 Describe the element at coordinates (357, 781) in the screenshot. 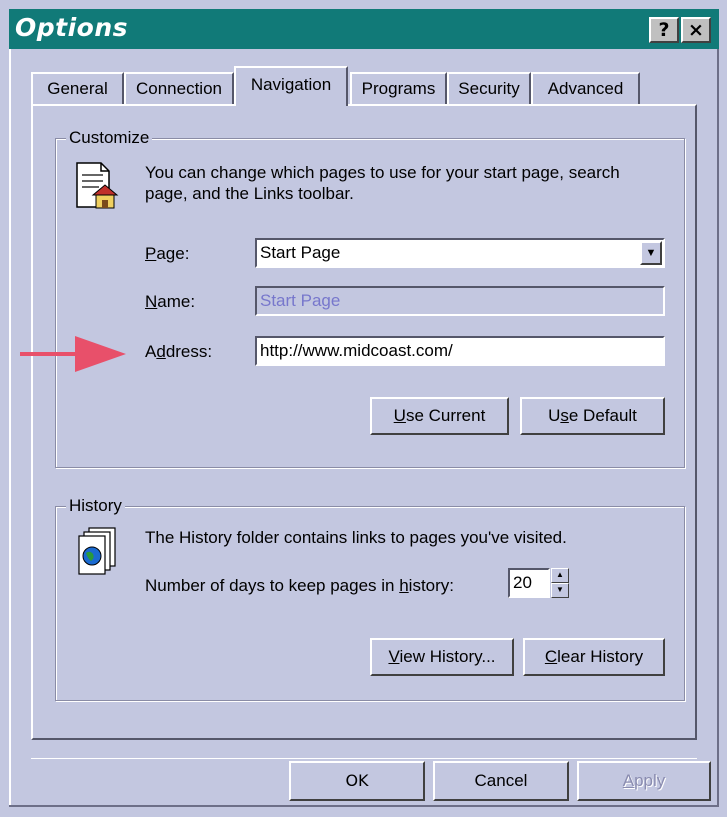

I see `ok-button: OK` at that location.